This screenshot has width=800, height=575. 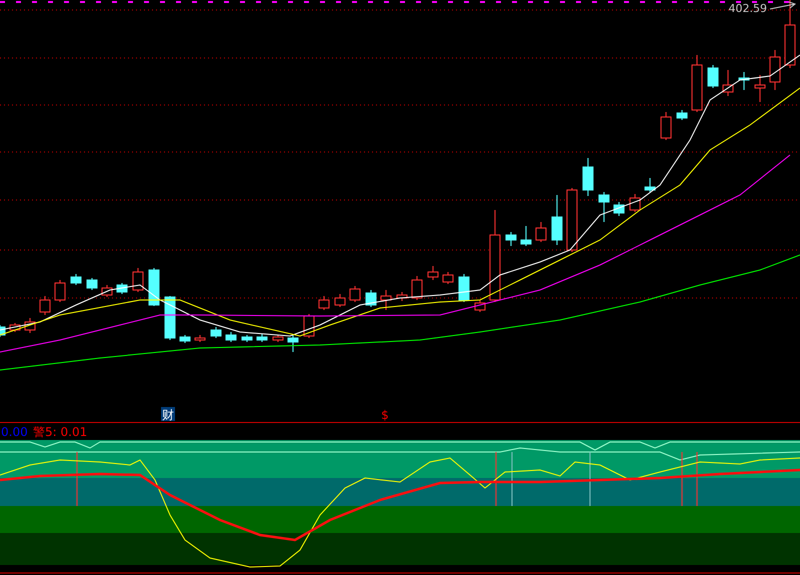 What do you see at coordinates (783, 6) in the screenshot?
I see `leader-line` at bounding box center [783, 6].